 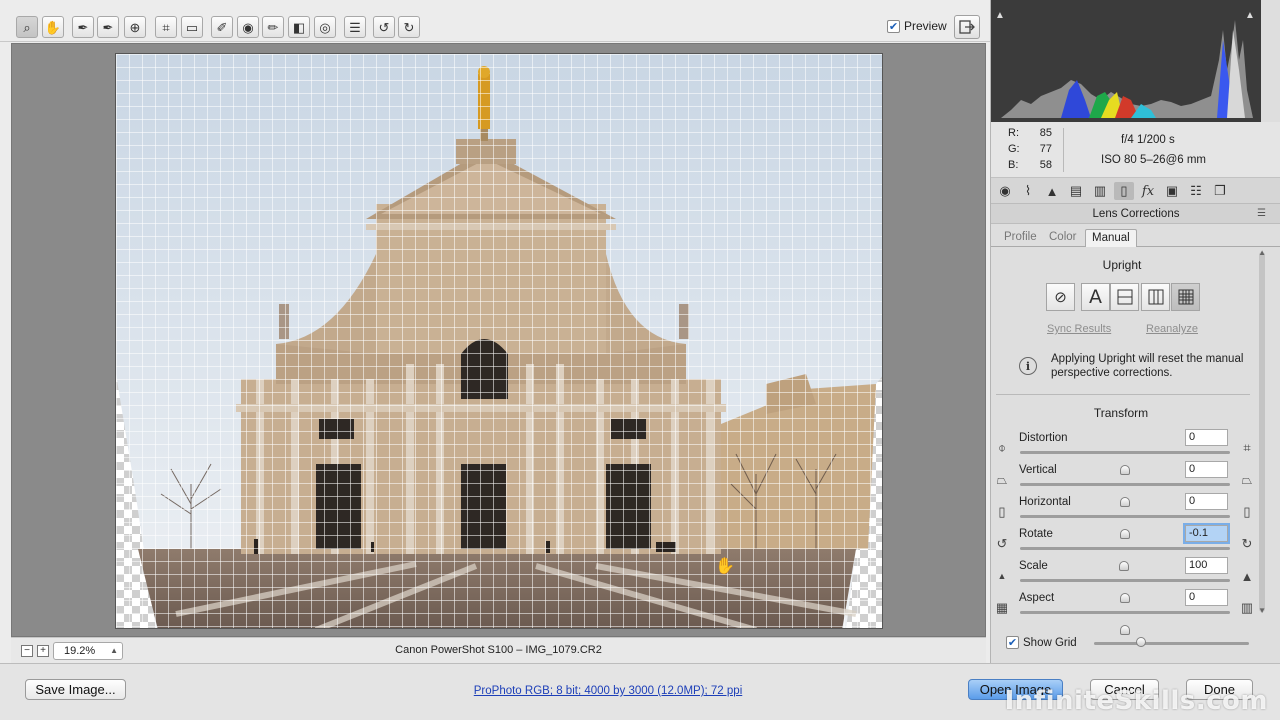 What do you see at coordinates (1125, 630) in the screenshot?
I see `aspect-slider-knob` at bounding box center [1125, 630].